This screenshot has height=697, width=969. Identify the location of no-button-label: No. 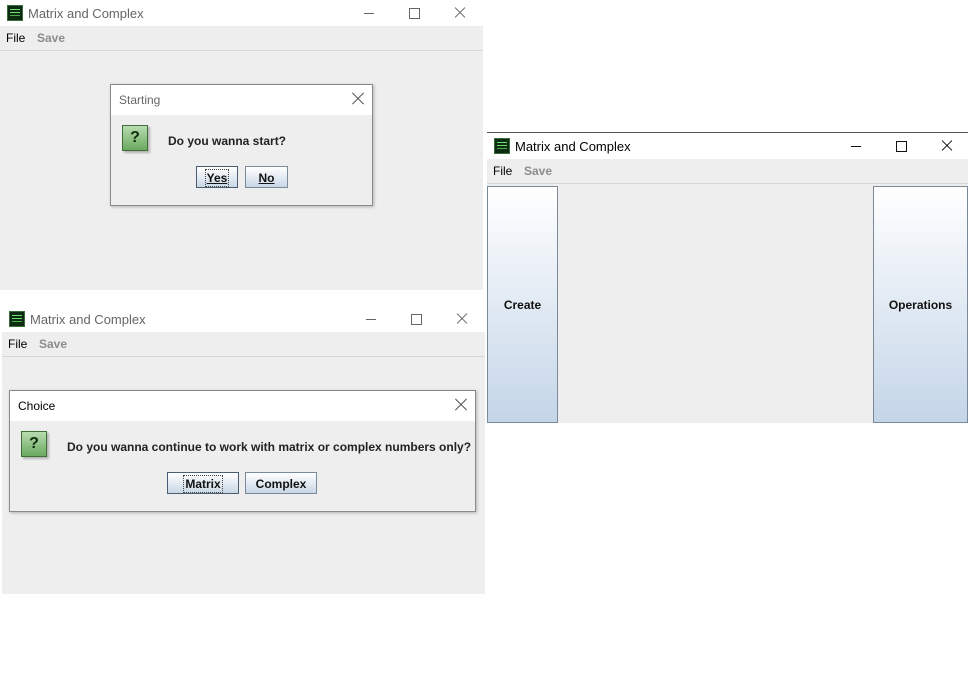
(266, 178).